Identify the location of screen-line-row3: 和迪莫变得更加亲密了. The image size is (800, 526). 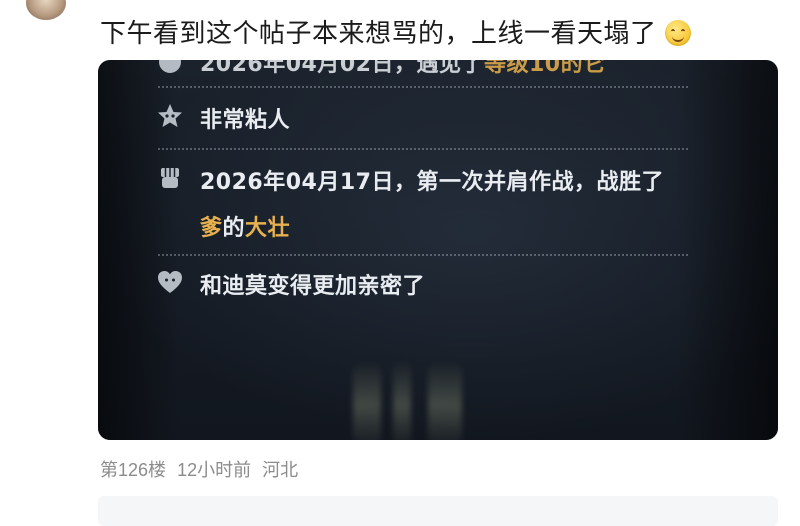
(313, 286).